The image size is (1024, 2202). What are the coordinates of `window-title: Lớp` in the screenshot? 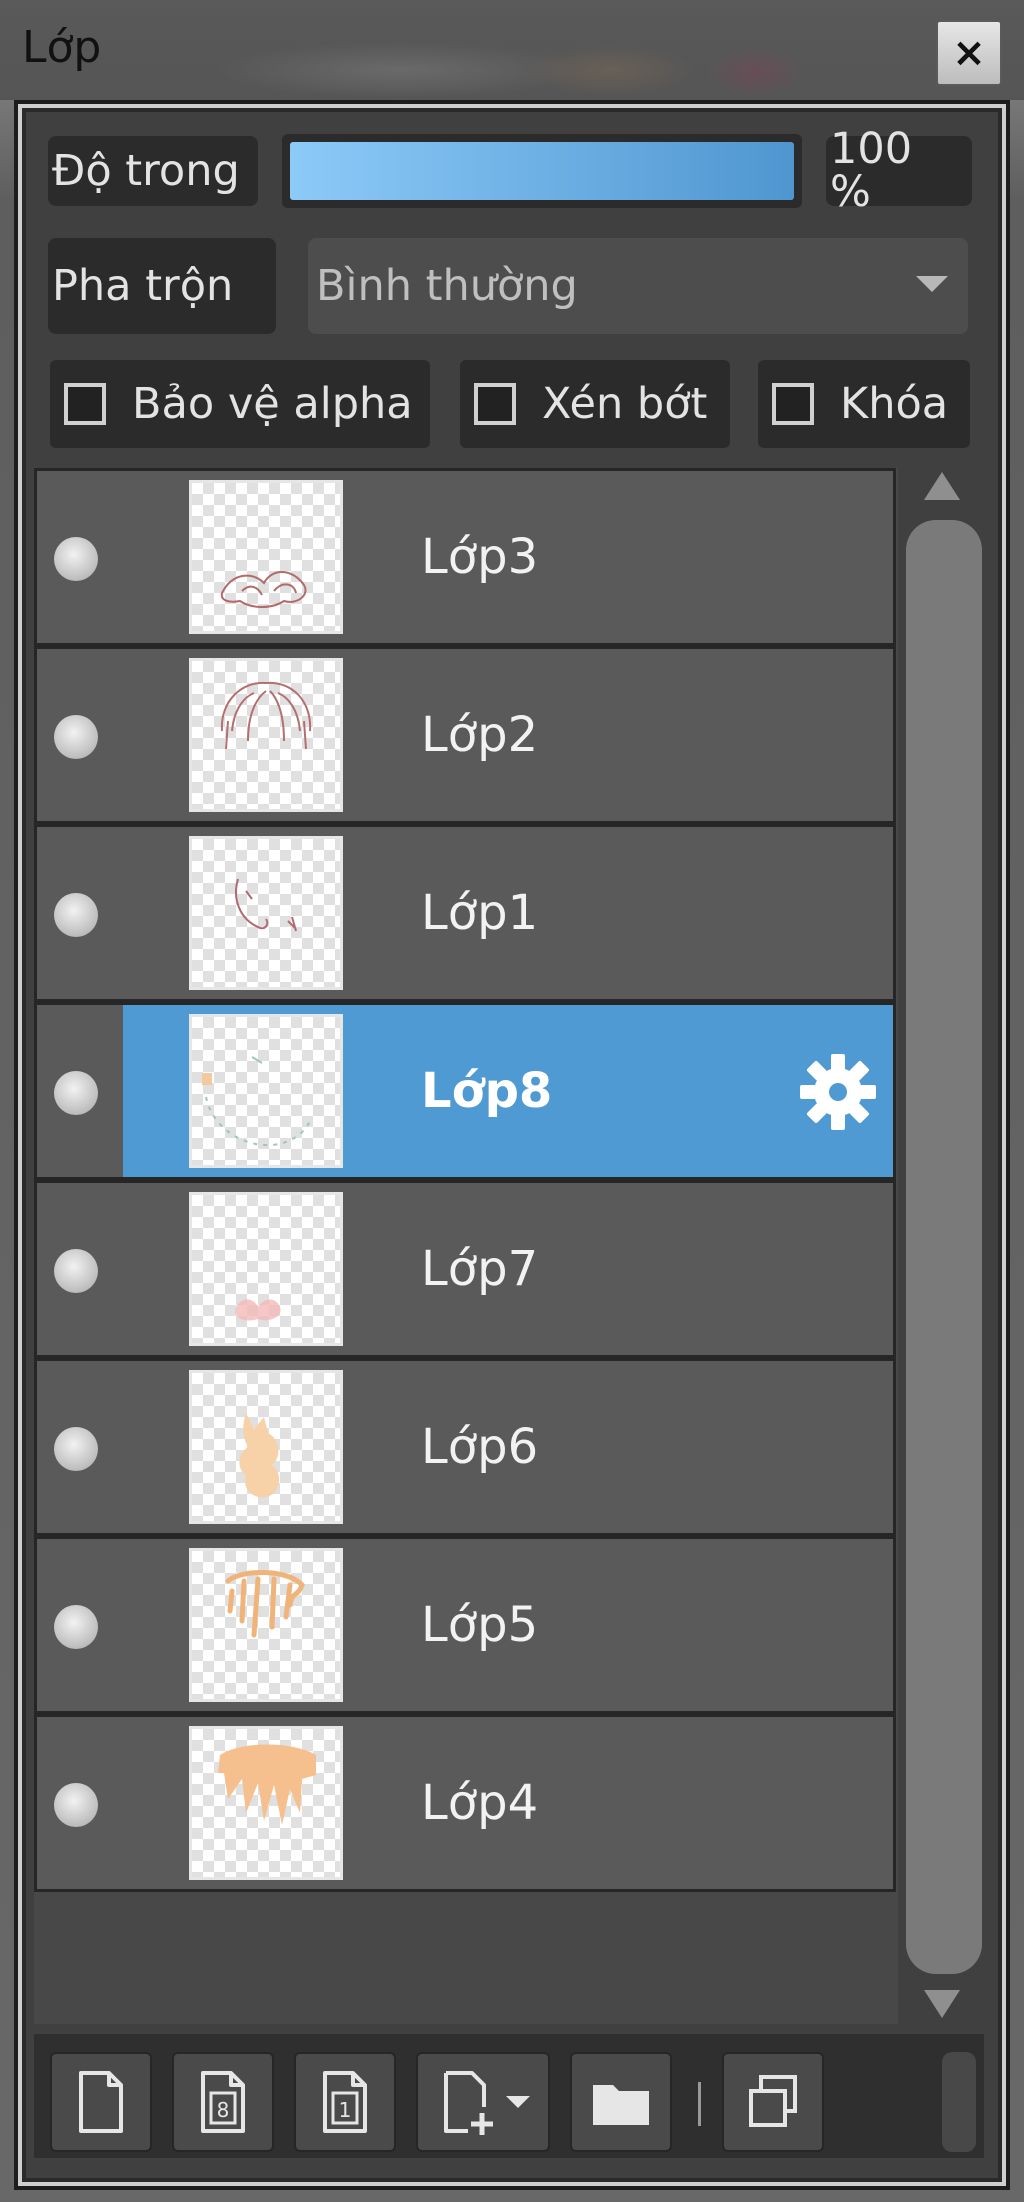 It's located at (62, 47).